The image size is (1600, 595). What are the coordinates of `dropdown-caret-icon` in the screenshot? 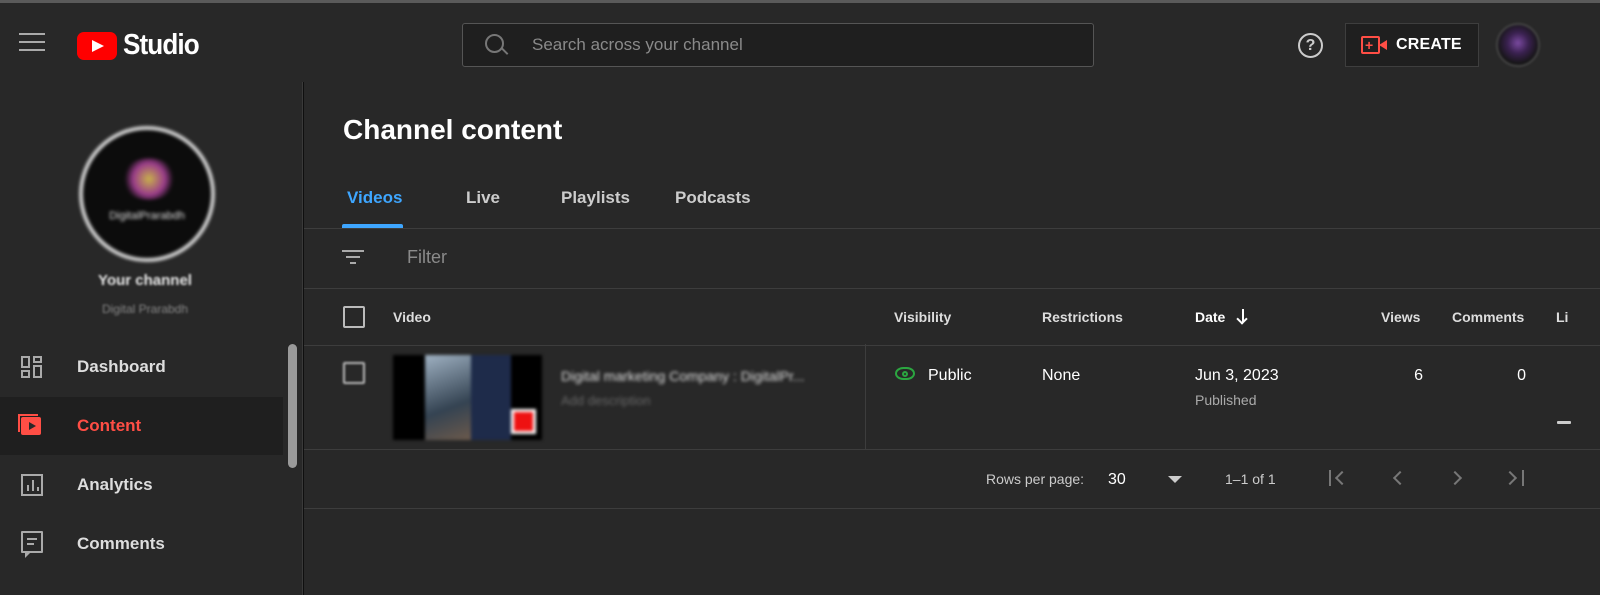 It's located at (1175, 479).